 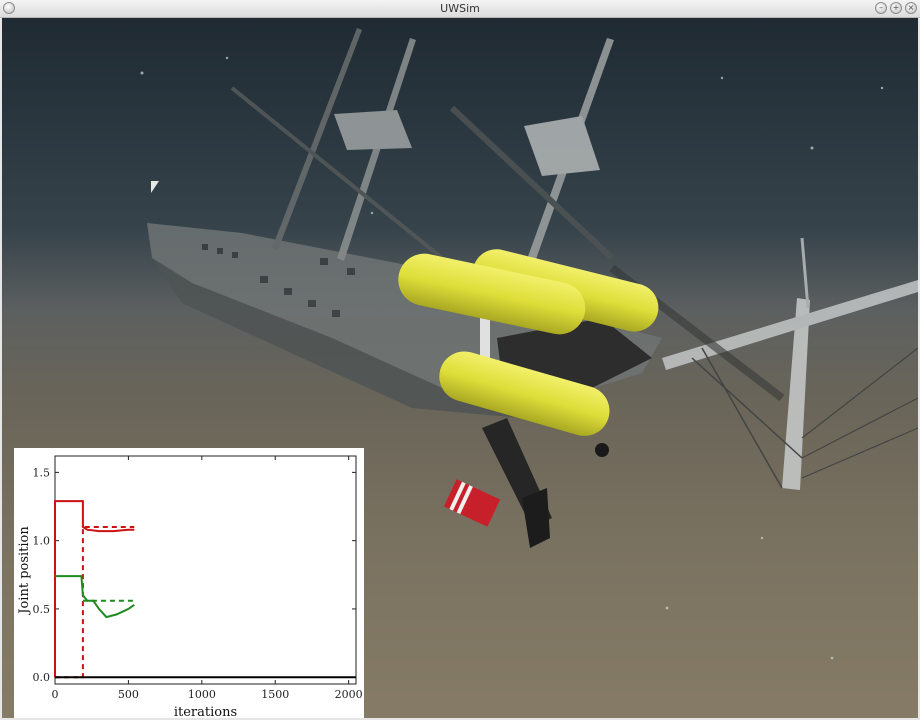 I want to click on mouse-cursor-icon, so click(x=155, y=187).